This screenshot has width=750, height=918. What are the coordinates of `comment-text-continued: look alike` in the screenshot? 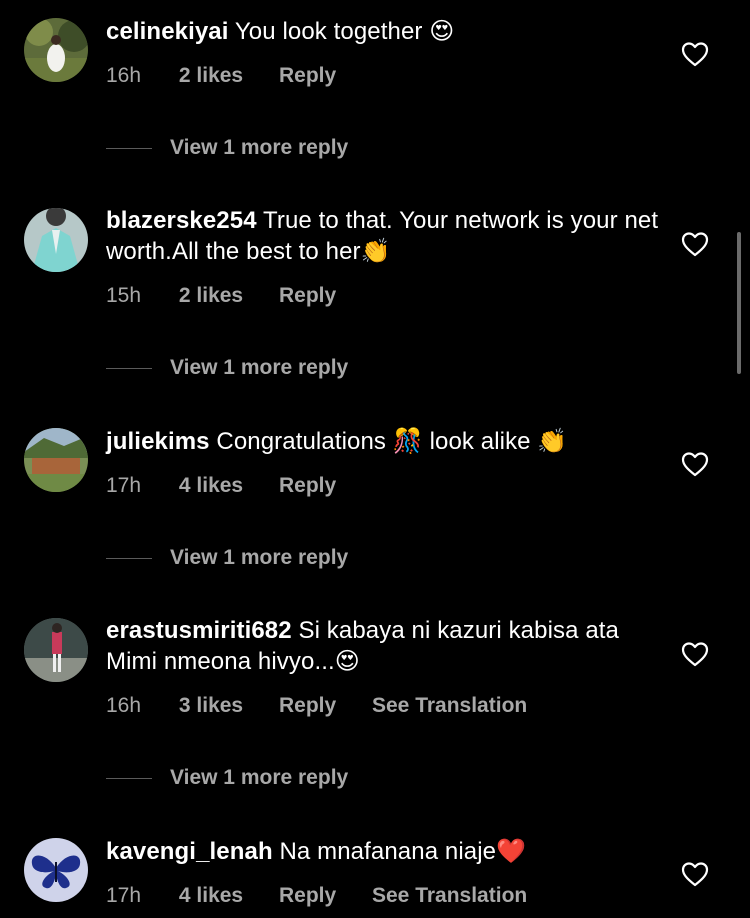 It's located at (480, 441).